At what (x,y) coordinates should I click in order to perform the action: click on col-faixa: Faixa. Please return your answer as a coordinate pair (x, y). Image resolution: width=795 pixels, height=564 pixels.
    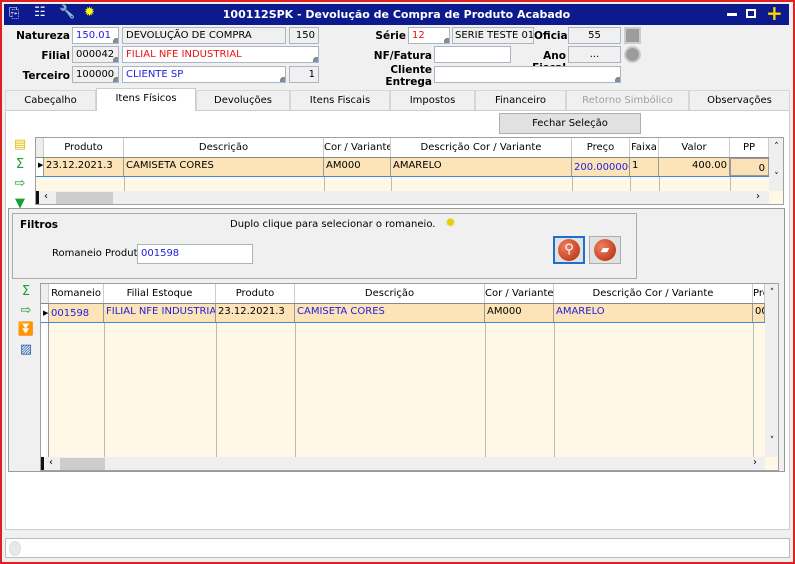
    Looking at the image, I should click on (644, 147).